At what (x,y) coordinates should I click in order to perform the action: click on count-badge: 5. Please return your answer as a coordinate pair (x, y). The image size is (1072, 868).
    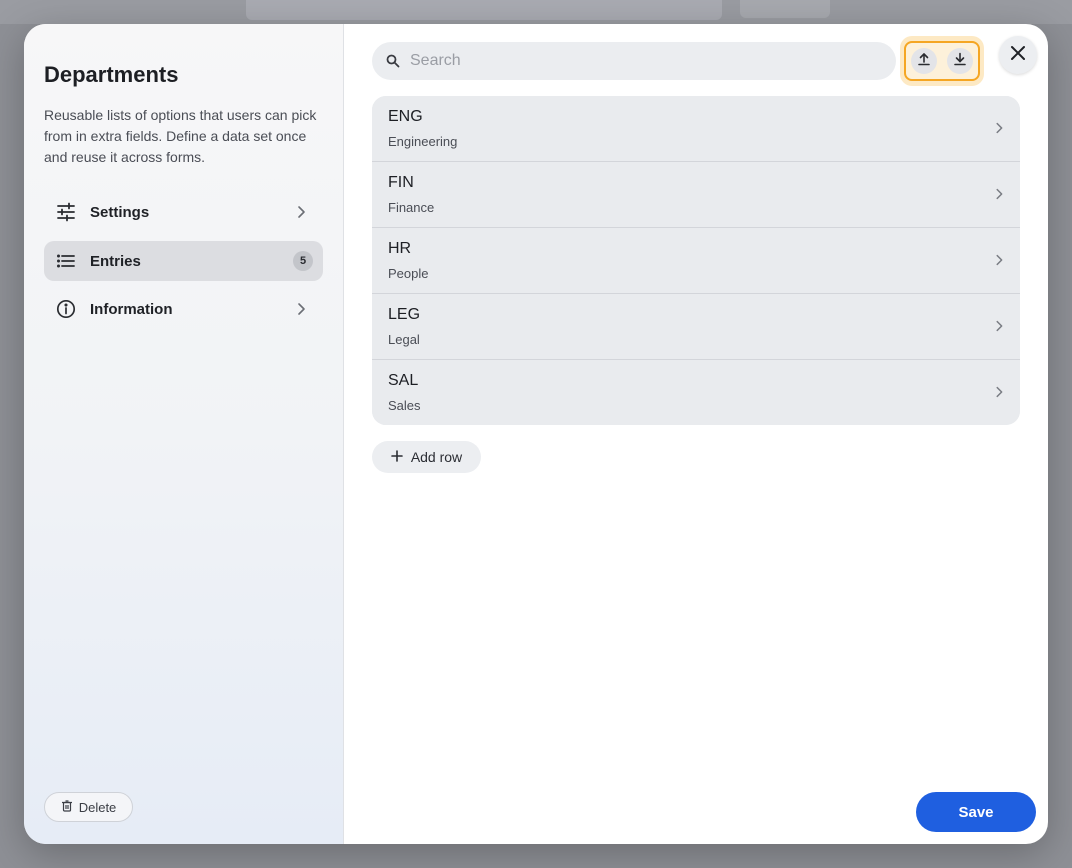
    Looking at the image, I should click on (303, 261).